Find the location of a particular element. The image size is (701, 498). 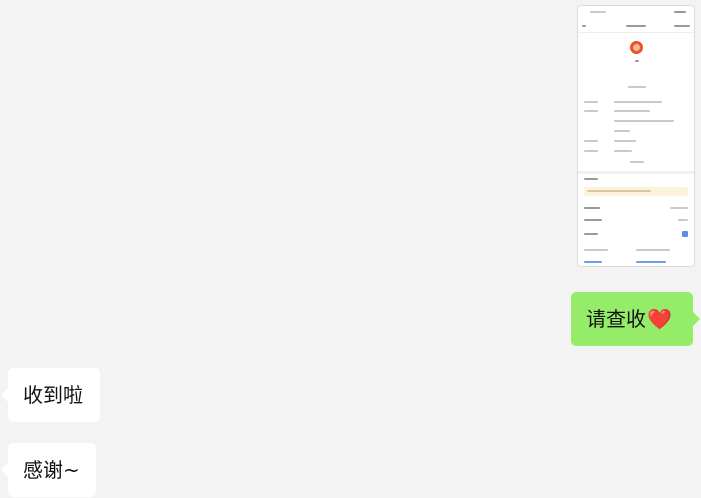

thumbnail-status-bar is located at coordinates (636, 12).